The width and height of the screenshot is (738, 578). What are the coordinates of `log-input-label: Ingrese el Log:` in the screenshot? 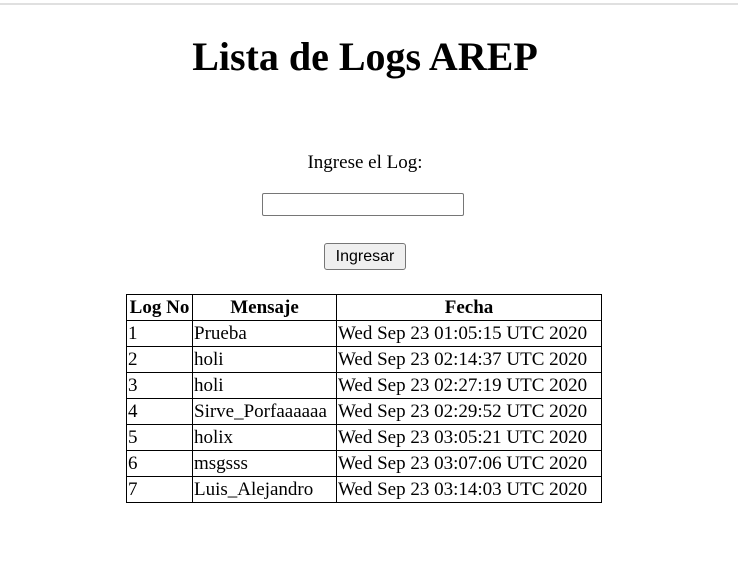 It's located at (365, 162).